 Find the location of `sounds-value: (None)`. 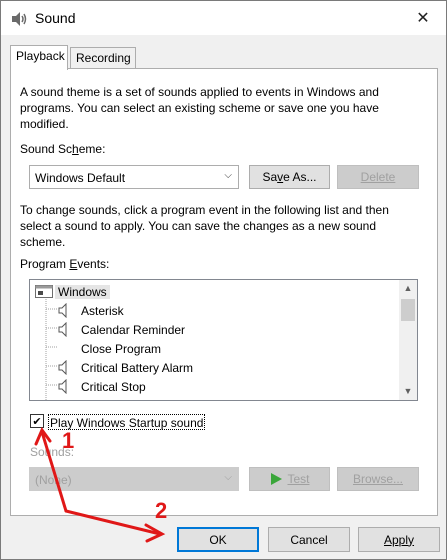

sounds-value: (None) is located at coordinates (53, 480).